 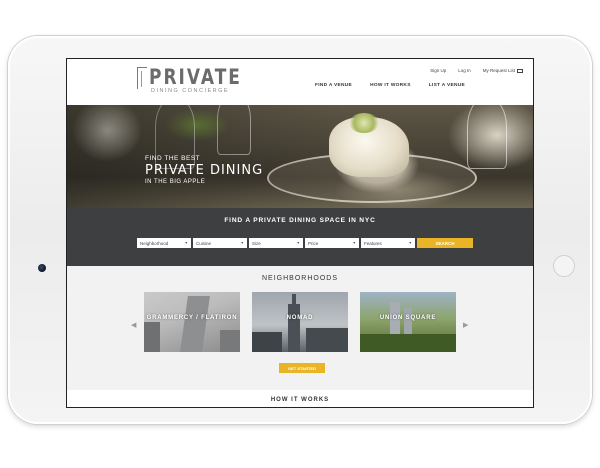 I want to click on signup-link: Sign Up, so click(x=438, y=70).